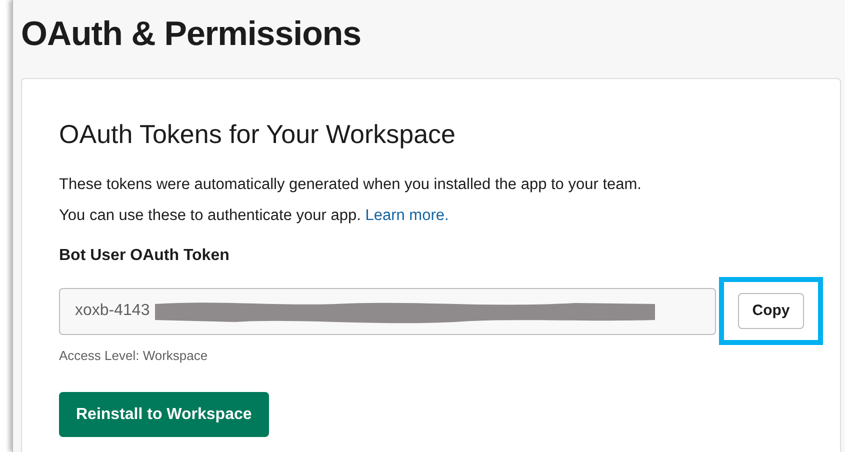 This screenshot has width=845, height=452. Describe the element at coordinates (350, 200) in the screenshot. I see `description-text: These tokens were automatically generated when you installed the app to your team. You can use these to authenticate your app. Learn more.` at that location.